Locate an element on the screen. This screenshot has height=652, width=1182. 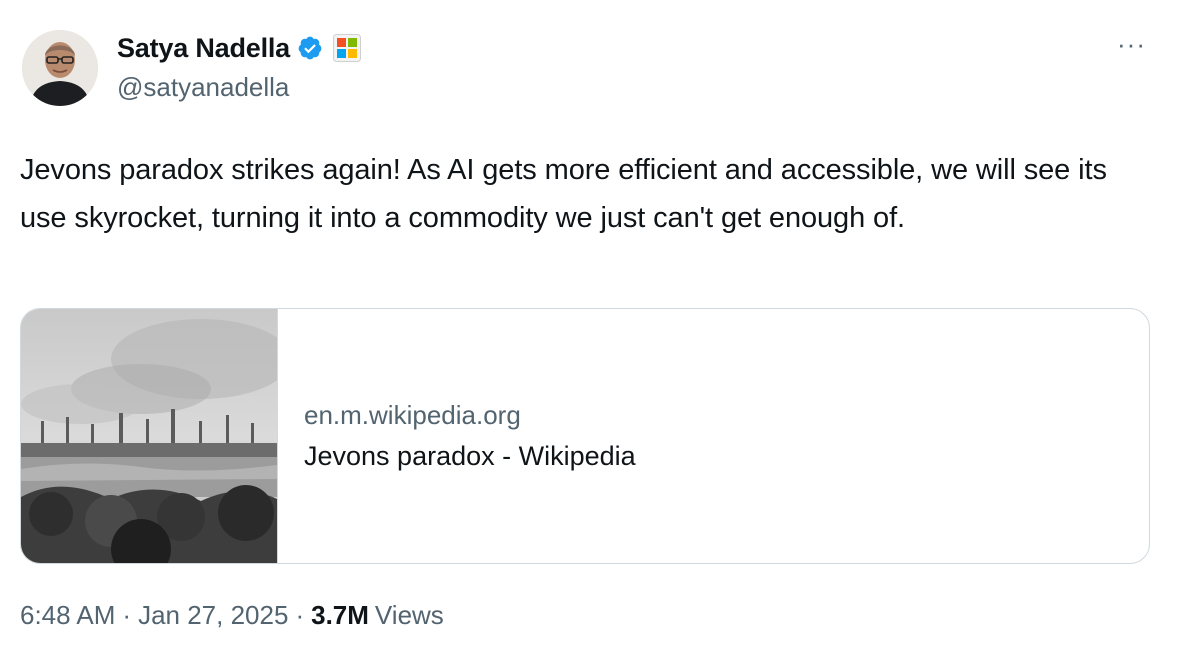
avatar is located at coordinates (60, 68).